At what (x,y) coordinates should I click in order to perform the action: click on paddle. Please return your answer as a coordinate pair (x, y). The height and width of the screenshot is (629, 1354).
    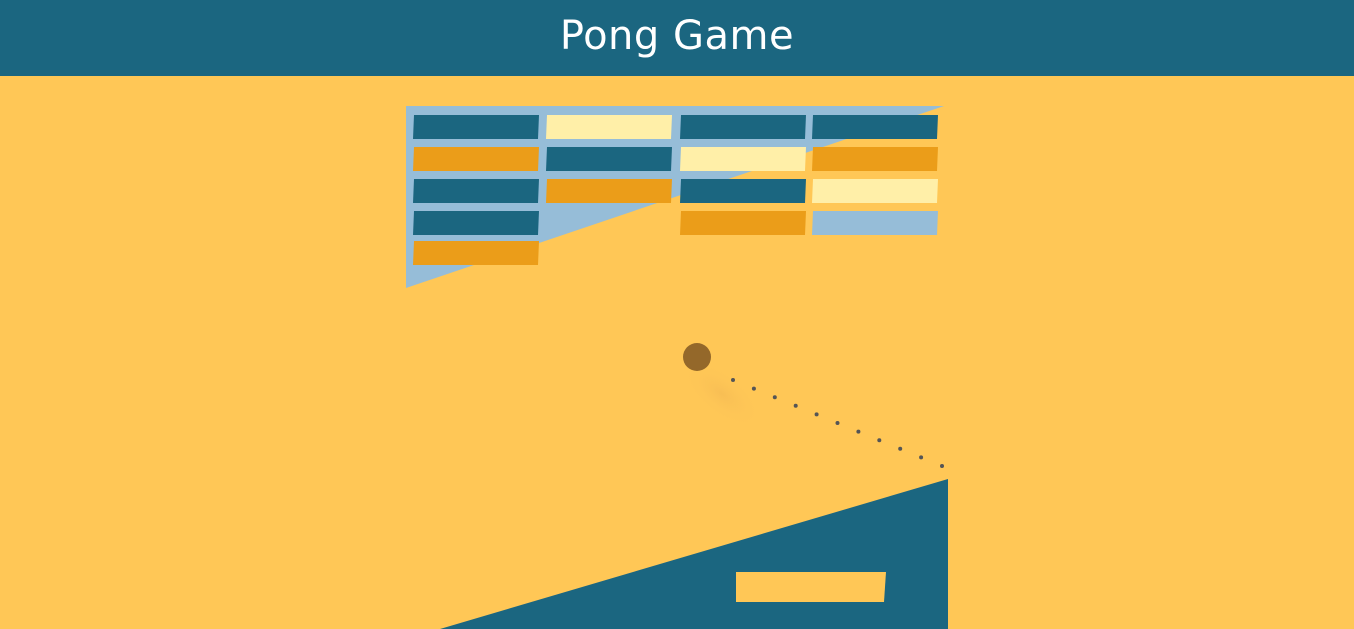
    Looking at the image, I should click on (811, 587).